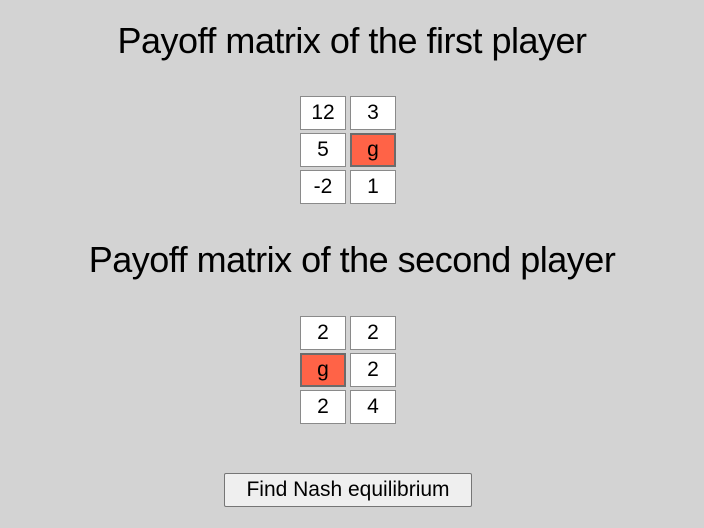 This screenshot has height=528, width=704. Describe the element at coordinates (323, 150) in the screenshot. I see `first-matrix-cell-r2-c1` at that location.